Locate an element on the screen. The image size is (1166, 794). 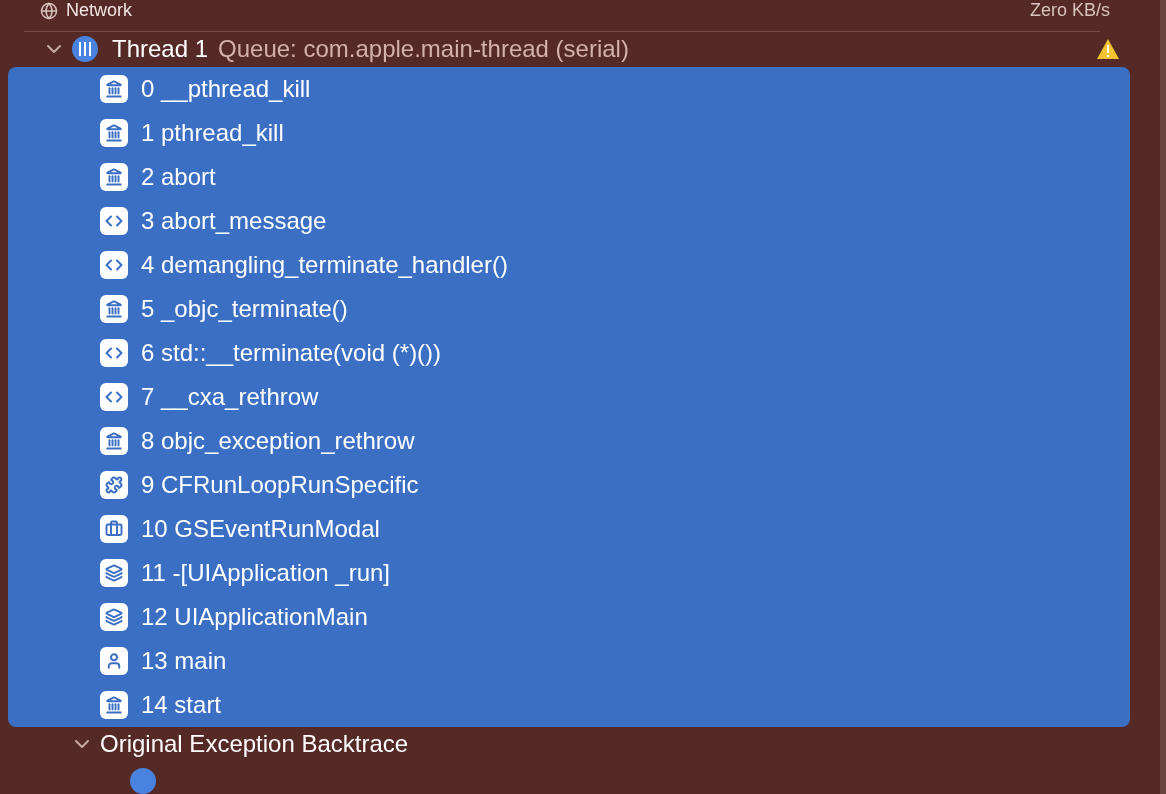
network-rate: Zero KB/s is located at coordinates (1069, 10).